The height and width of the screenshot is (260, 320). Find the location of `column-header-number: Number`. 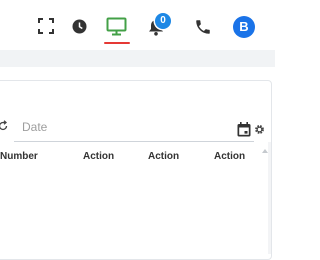

column-header-number: Number is located at coordinates (19, 156).